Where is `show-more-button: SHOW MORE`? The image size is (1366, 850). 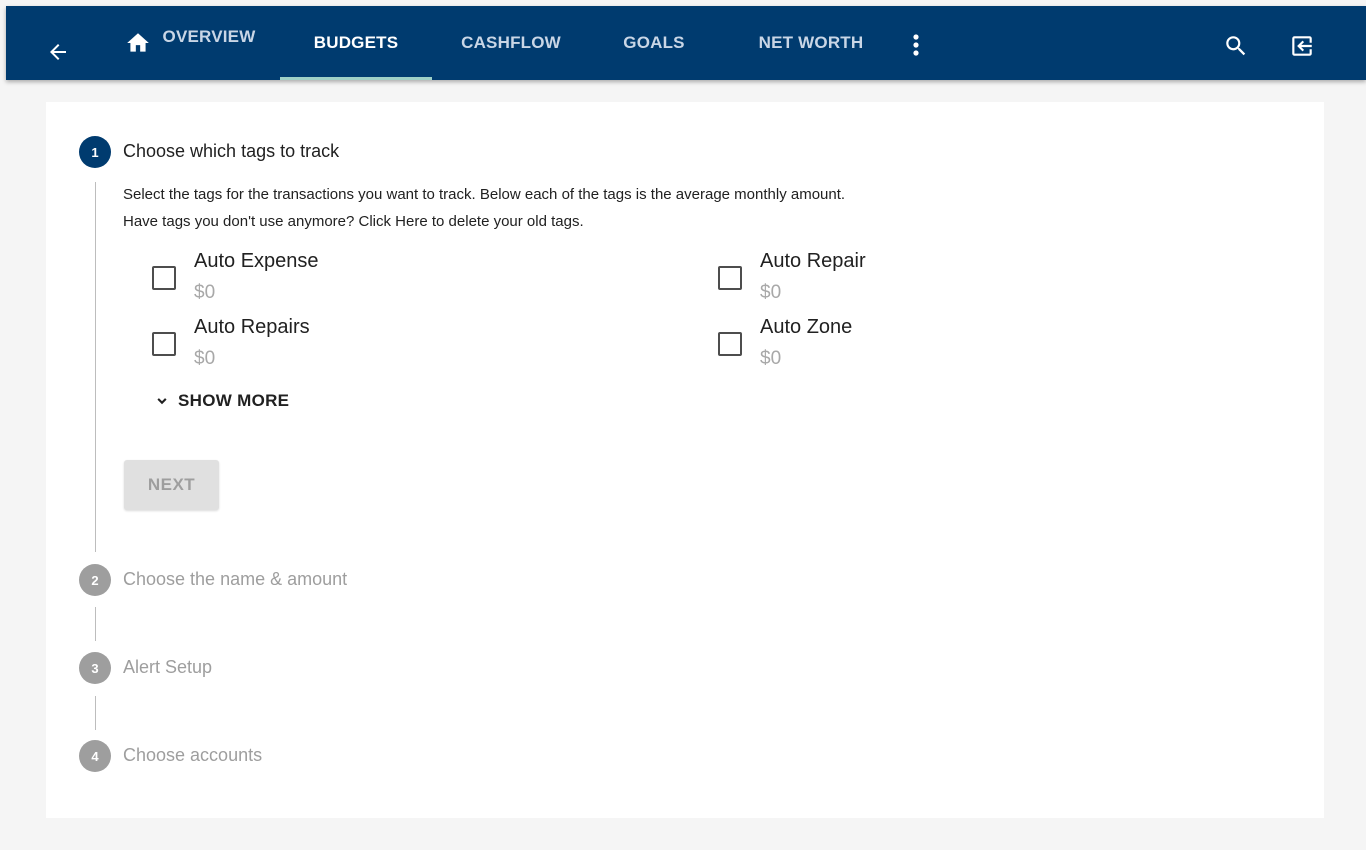 show-more-button: SHOW MORE is located at coordinates (221, 401).